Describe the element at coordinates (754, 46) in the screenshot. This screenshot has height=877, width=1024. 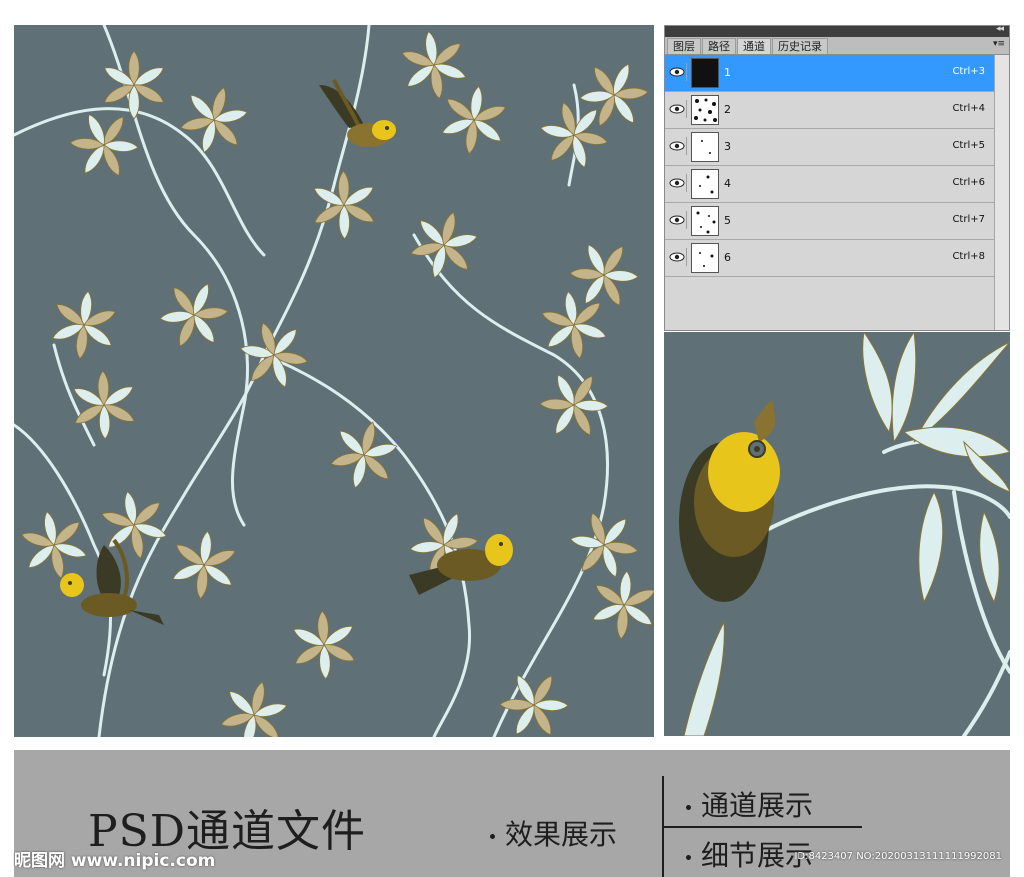
I see `tab-channels: 通道` at that location.